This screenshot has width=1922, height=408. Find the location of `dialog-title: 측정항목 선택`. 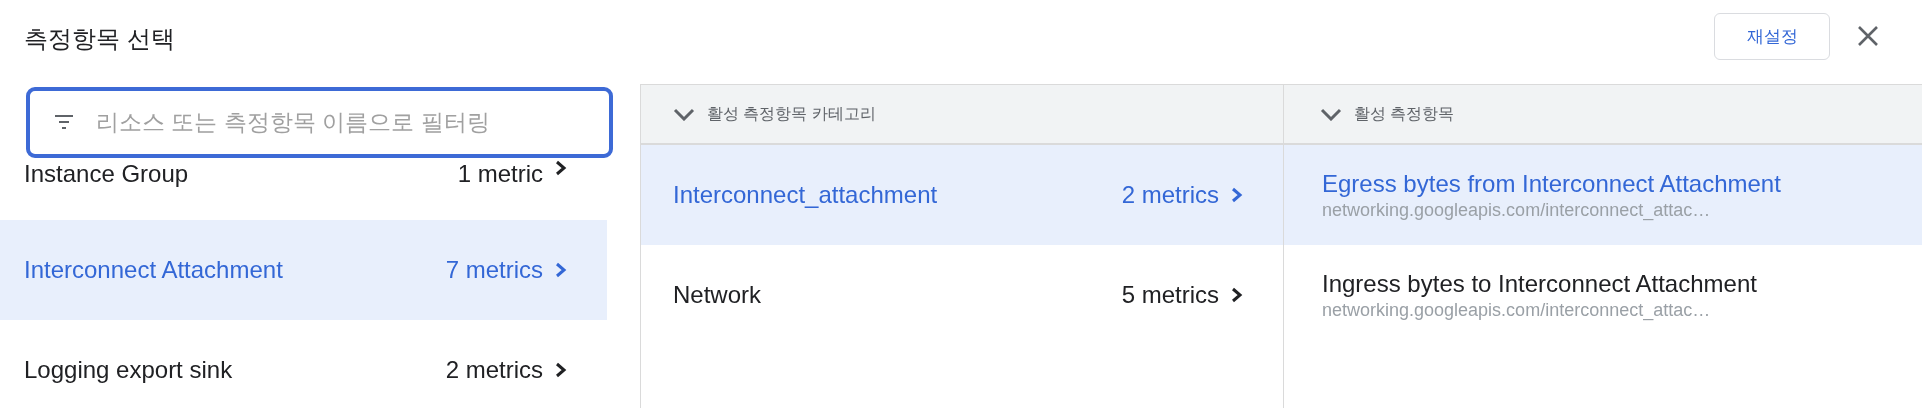

dialog-title: 측정항목 선택 is located at coordinates (100, 39).